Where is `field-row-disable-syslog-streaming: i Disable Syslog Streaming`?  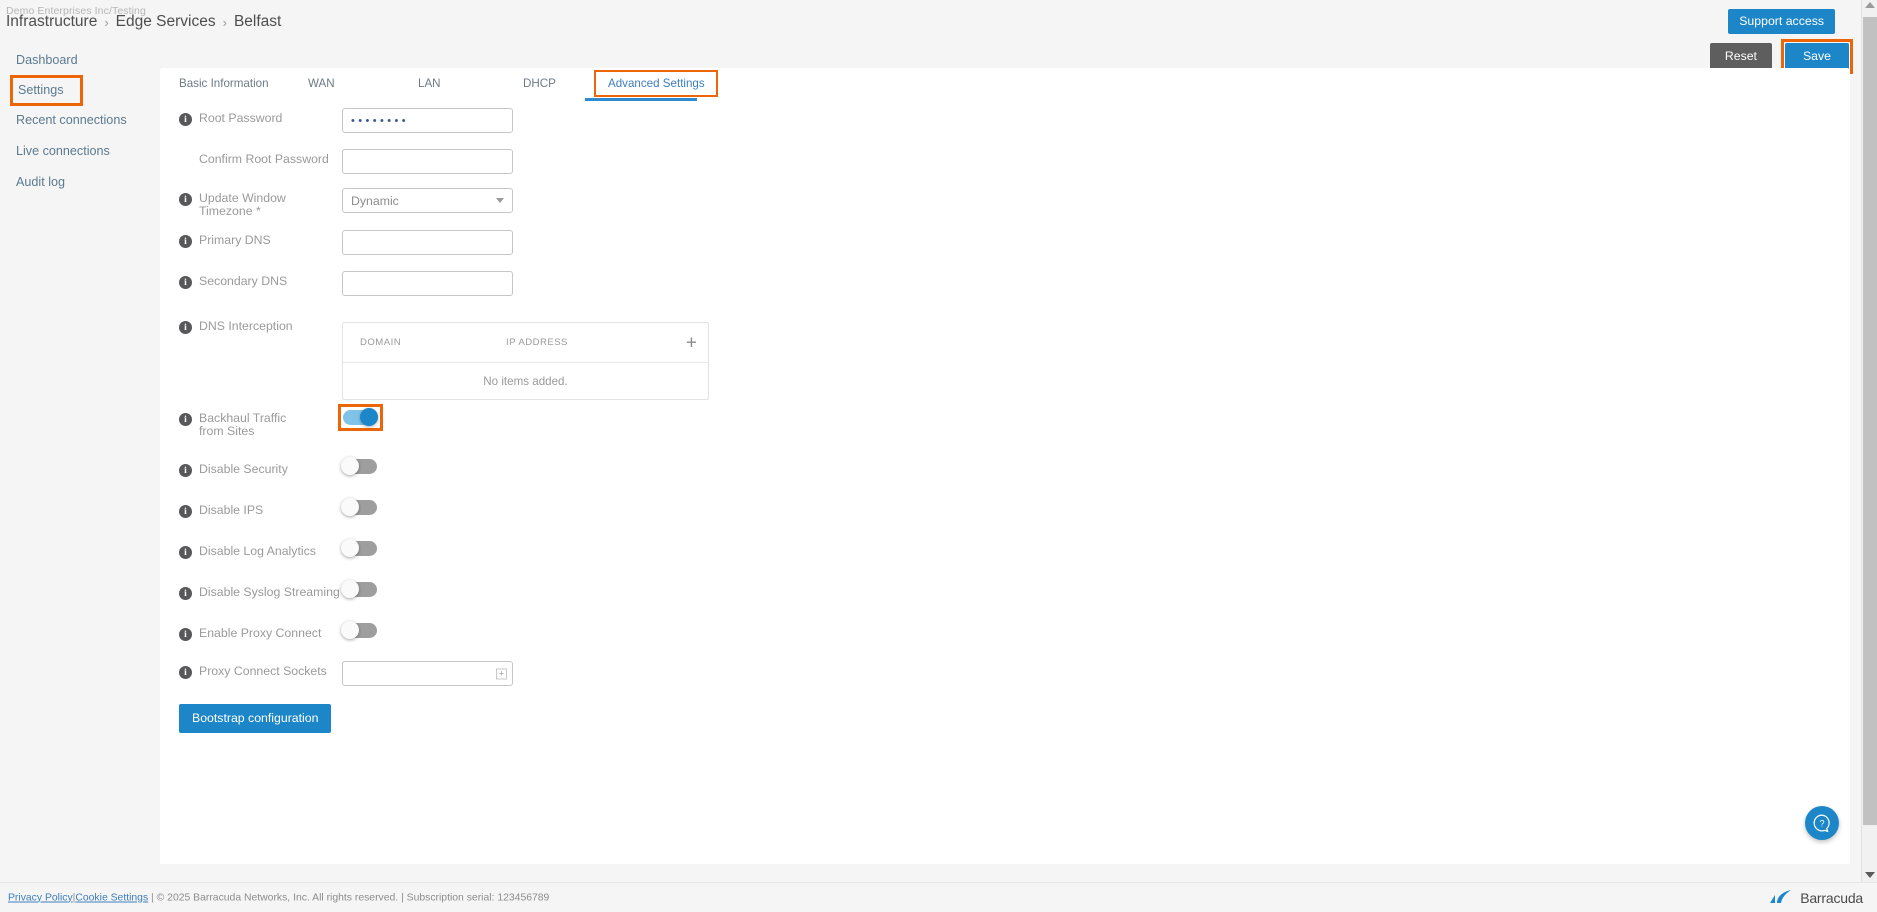 field-row-disable-syslog-streaming: i Disable Syslog Streaming is located at coordinates (278, 590).